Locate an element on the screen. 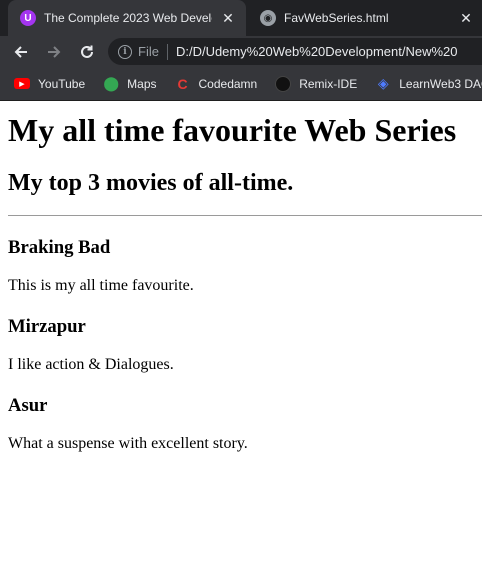 This screenshot has width=482, height=577. tab-title: The Complete 2023 Web Develop is located at coordinates (128, 18).